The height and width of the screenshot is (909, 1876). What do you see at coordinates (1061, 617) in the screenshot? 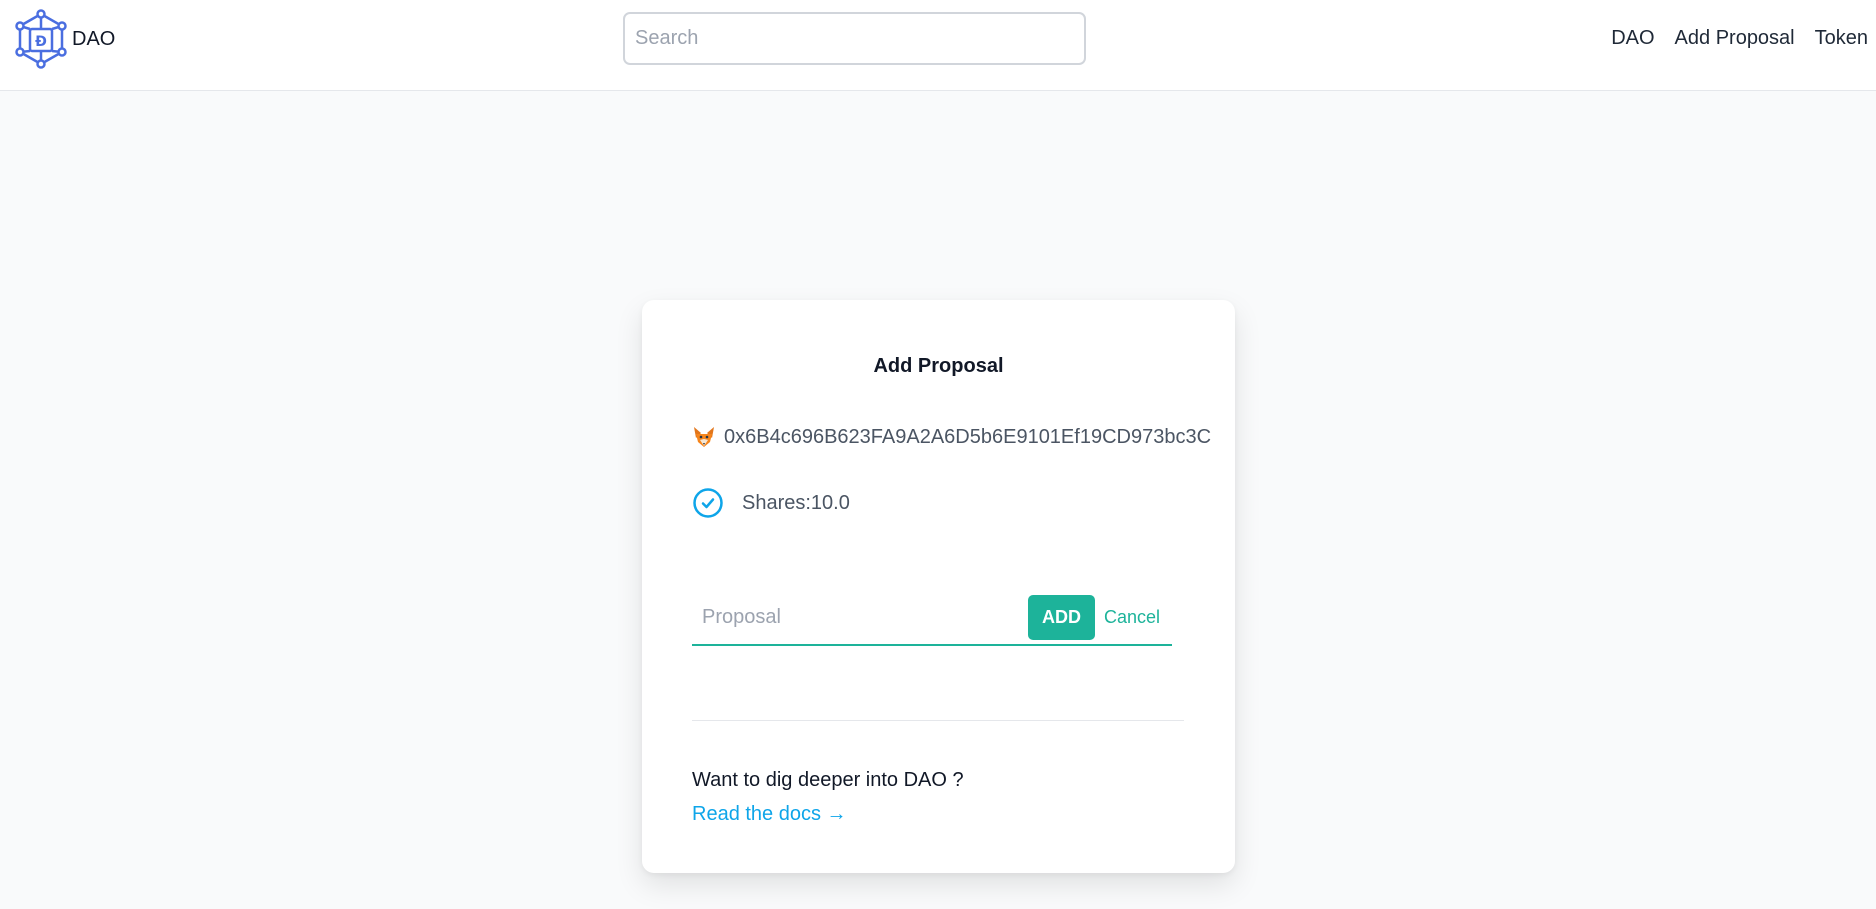
I see `add-button: ADD` at bounding box center [1061, 617].